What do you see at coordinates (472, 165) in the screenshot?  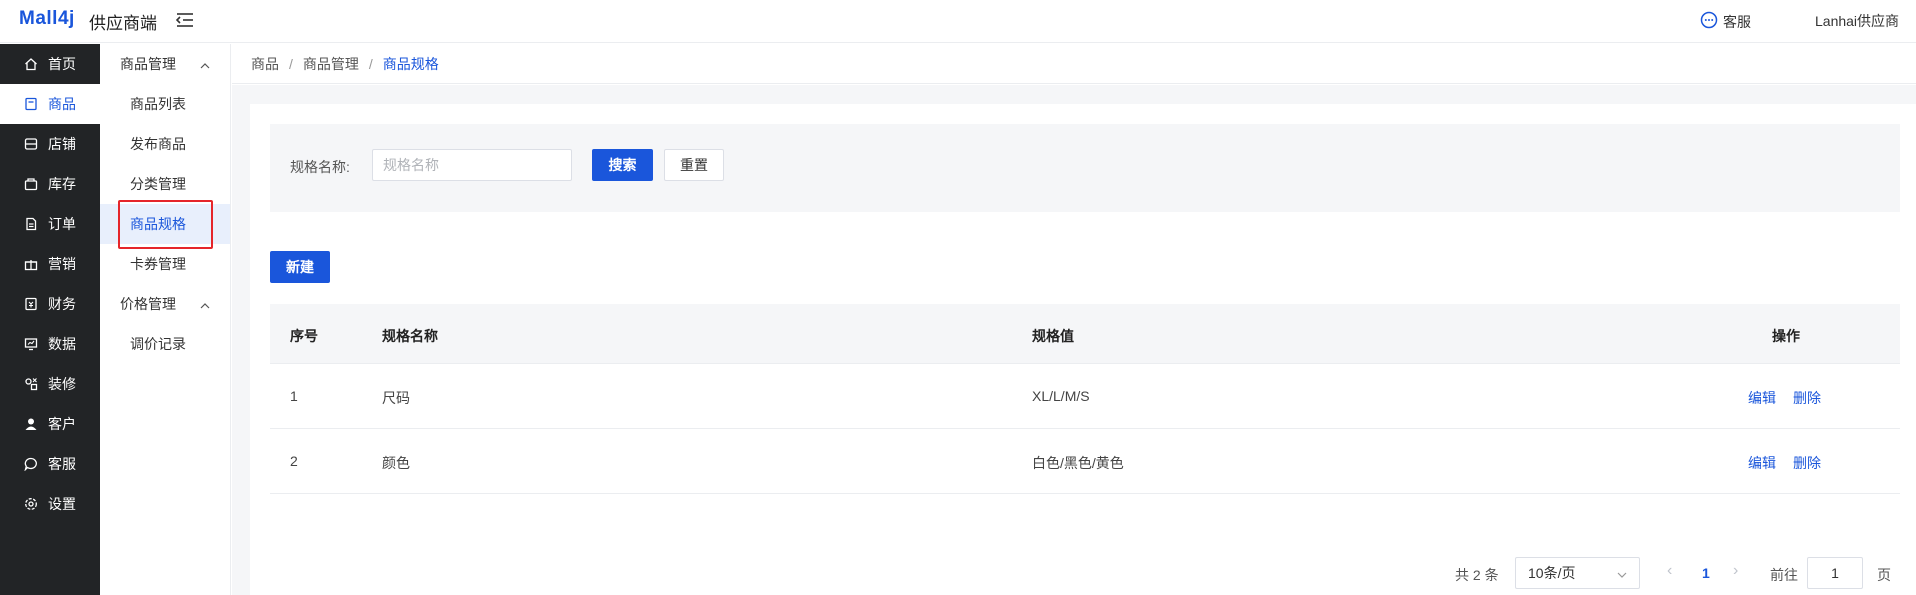 I see `spec-name-search-input` at bounding box center [472, 165].